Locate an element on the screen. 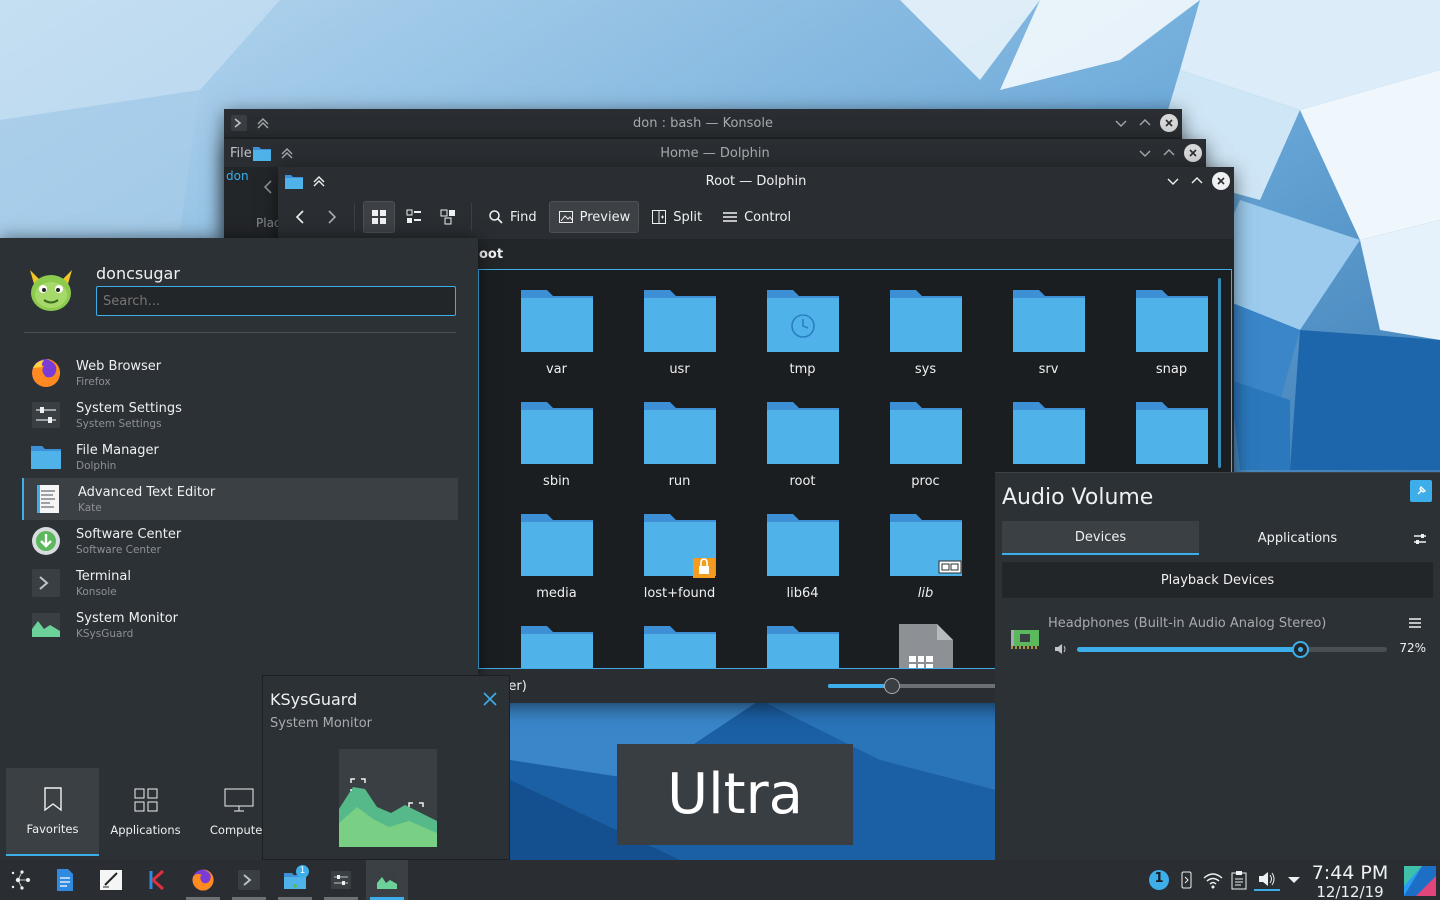 The width and height of the screenshot is (1440, 900). close-icon is located at coordinates (490, 699).